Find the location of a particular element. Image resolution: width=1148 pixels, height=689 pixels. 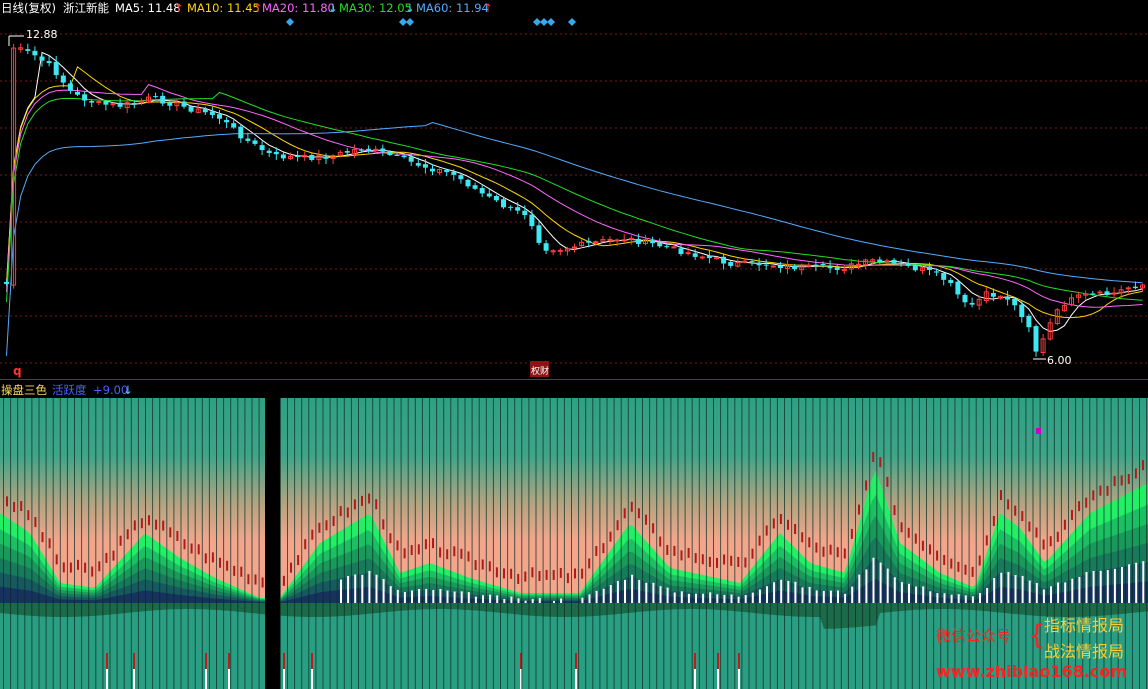

watermark: 微信公众号 { 指标情报局 战法情报局 www.zhibiao168.com is located at coordinates (1042, 650).